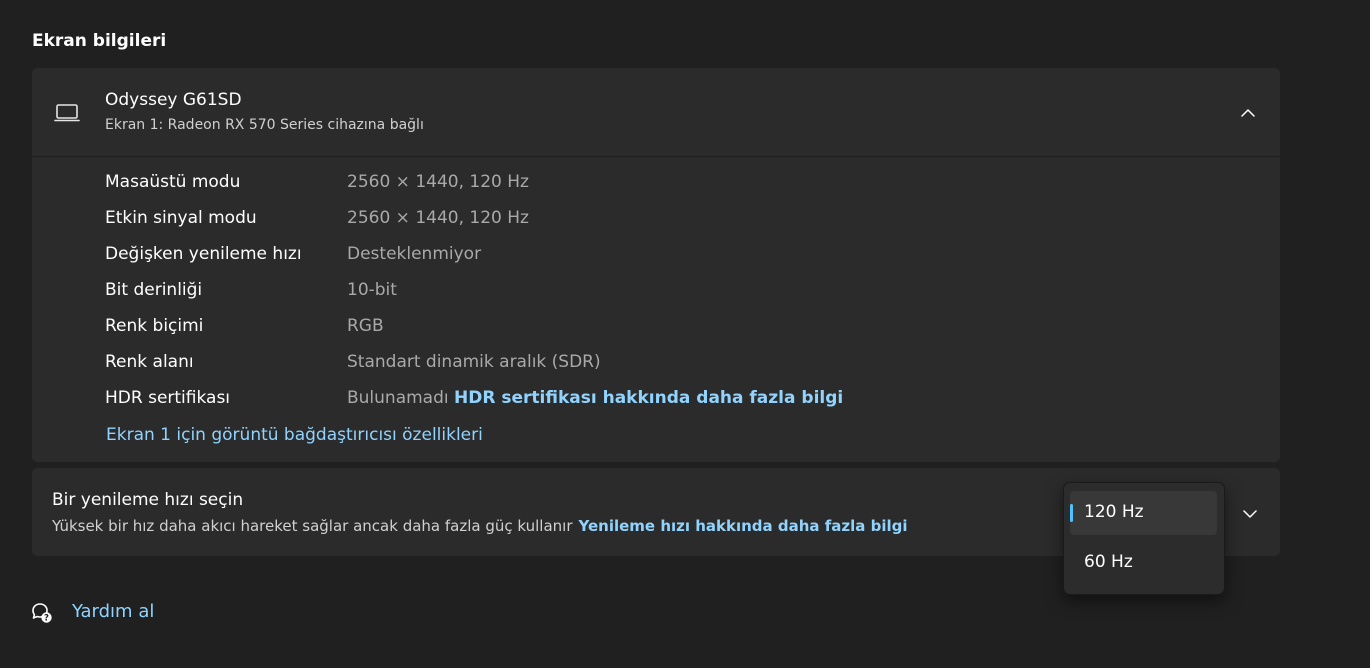  Describe the element at coordinates (365, 326) in the screenshot. I see `info-value: RGB` at that location.